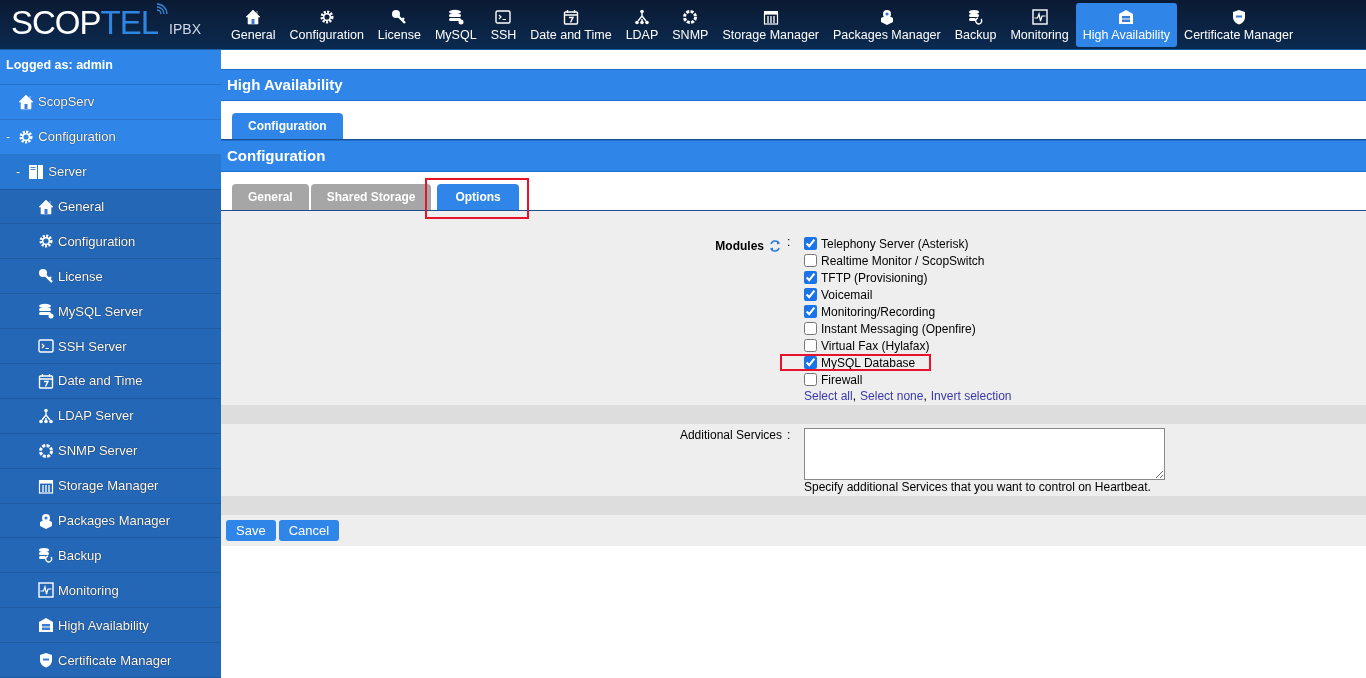 The image size is (1366, 678). I want to click on tab: Configuration, so click(287, 126).